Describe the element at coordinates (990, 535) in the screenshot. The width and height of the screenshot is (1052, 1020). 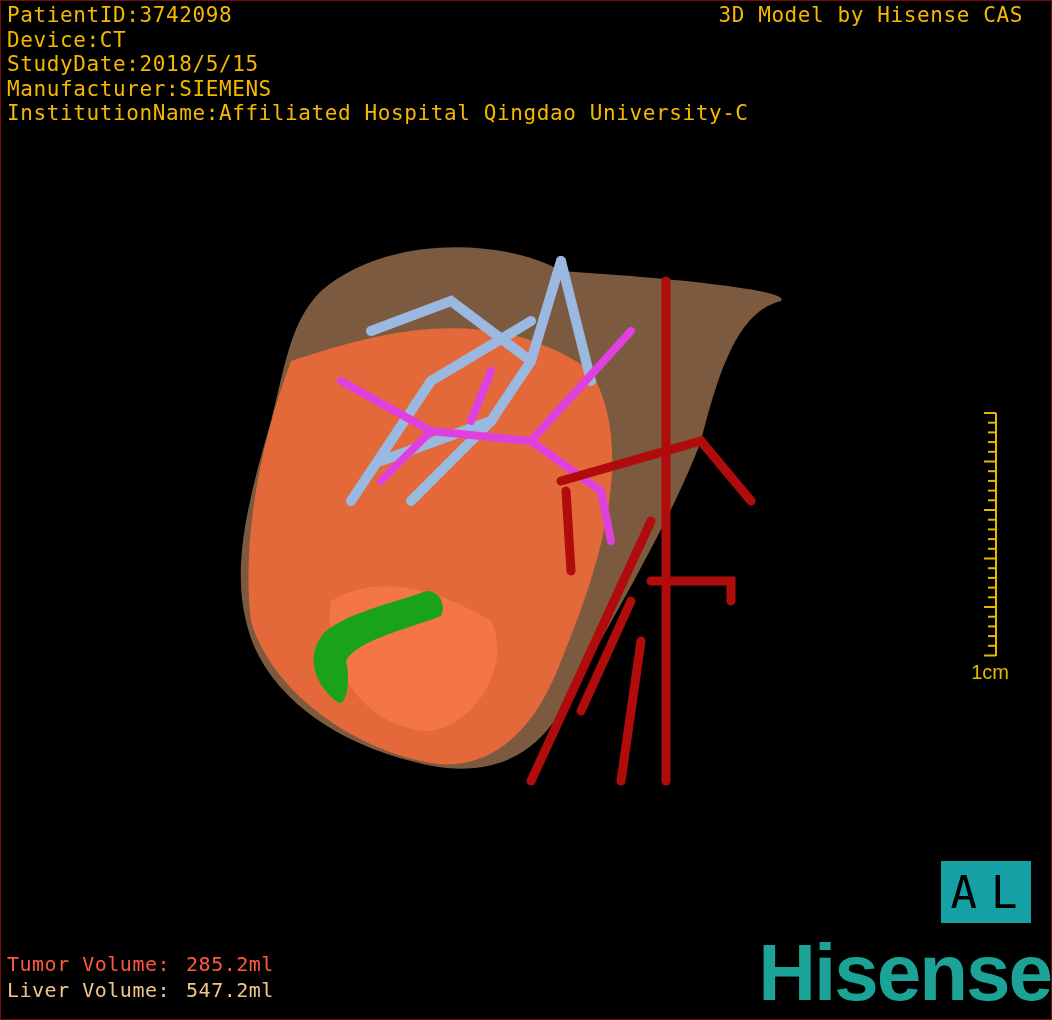
I see `scale-bar-icon` at that location.